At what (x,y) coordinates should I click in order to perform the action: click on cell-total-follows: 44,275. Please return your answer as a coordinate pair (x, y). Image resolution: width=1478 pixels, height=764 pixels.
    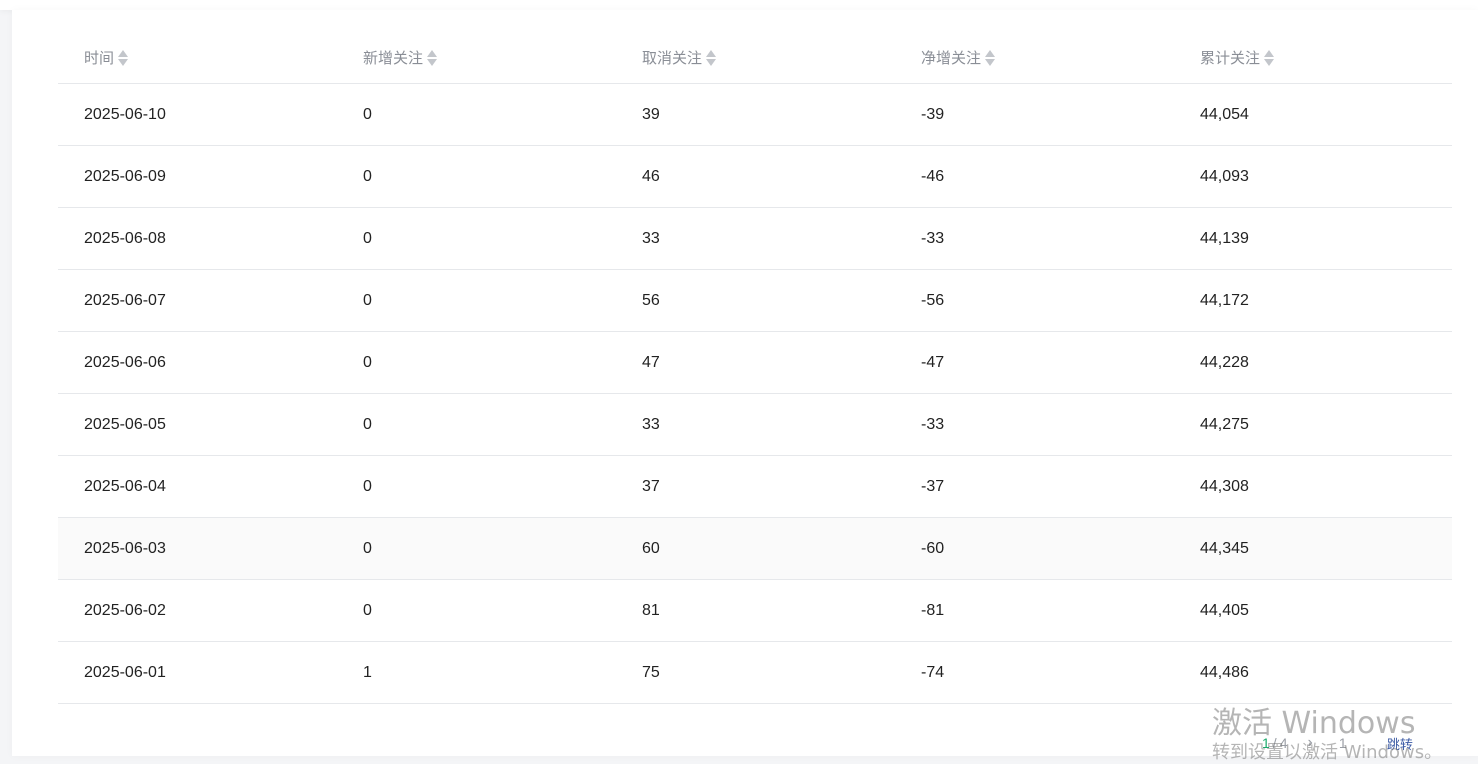
    Looking at the image, I should click on (1313, 424).